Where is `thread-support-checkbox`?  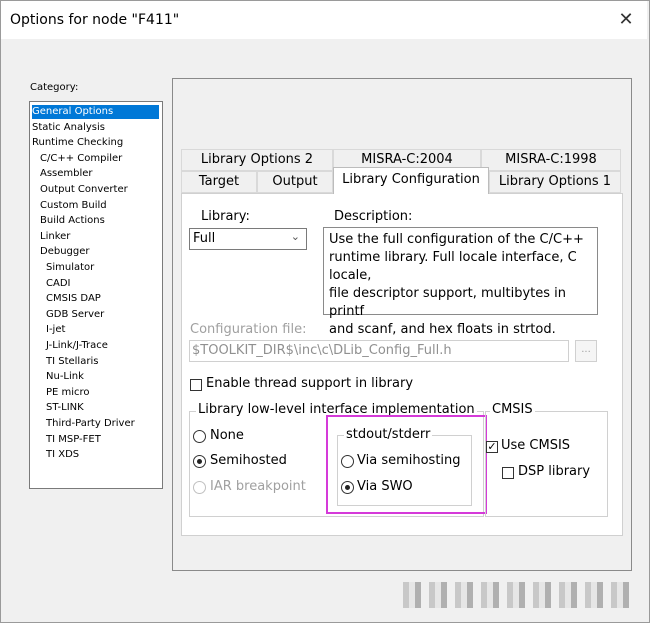 thread-support-checkbox is located at coordinates (196, 385).